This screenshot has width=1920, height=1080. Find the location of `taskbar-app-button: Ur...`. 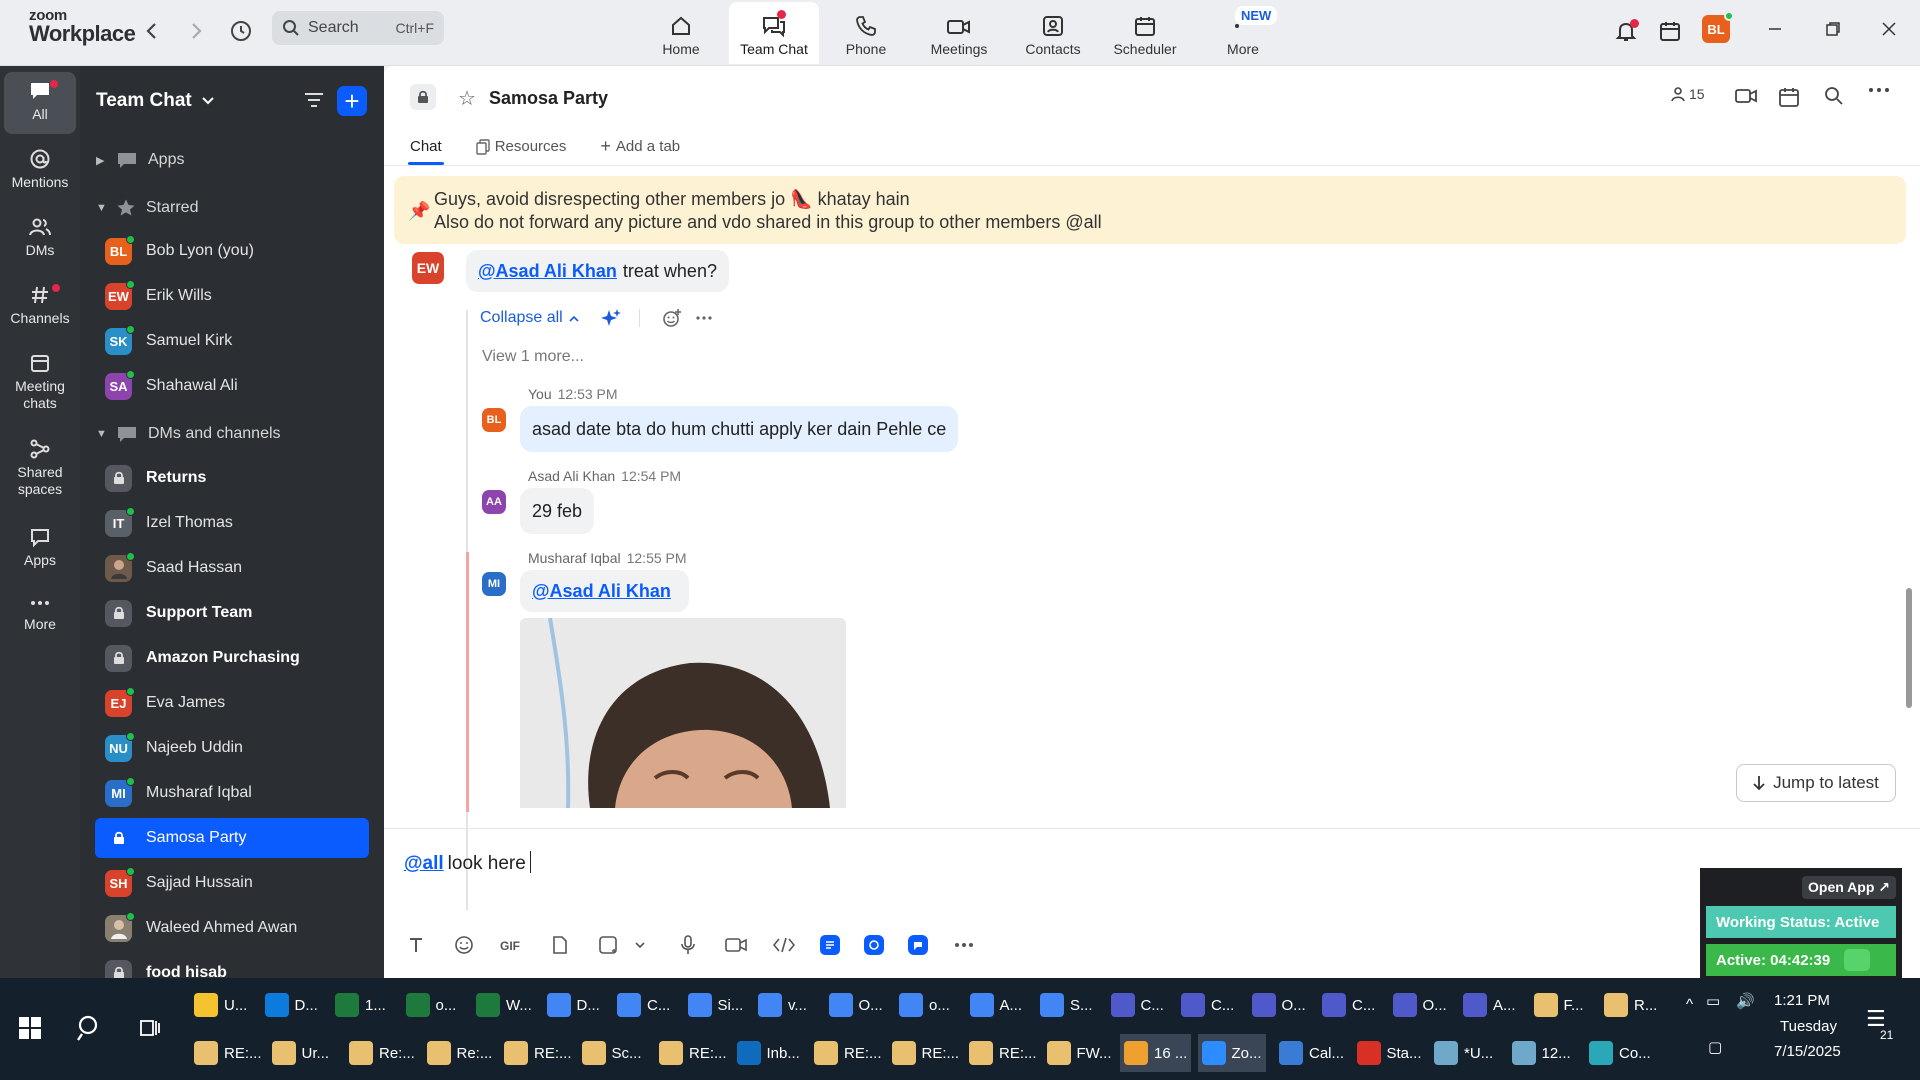

taskbar-app-button: Ur... is located at coordinates (301, 1053).